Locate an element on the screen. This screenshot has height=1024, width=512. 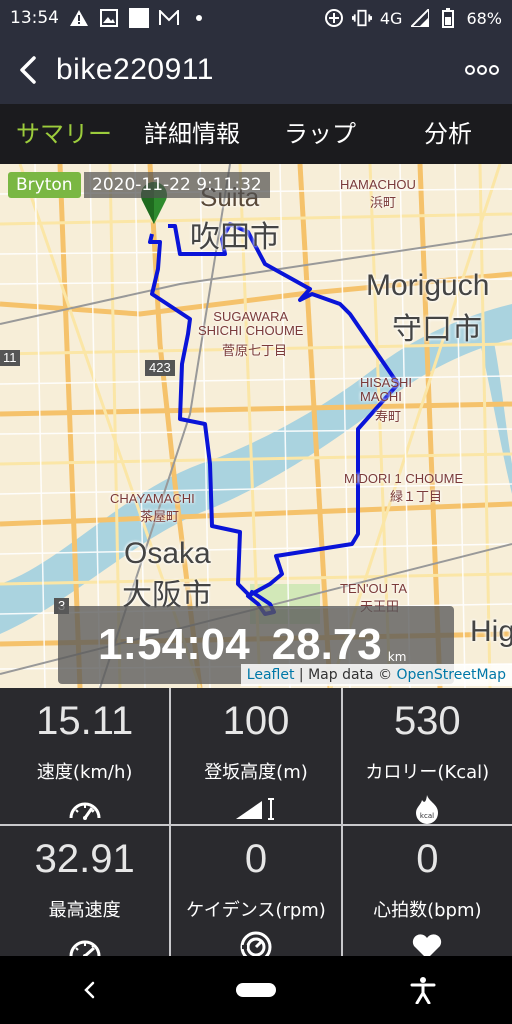
more-options-button is located at coordinates (482, 70).